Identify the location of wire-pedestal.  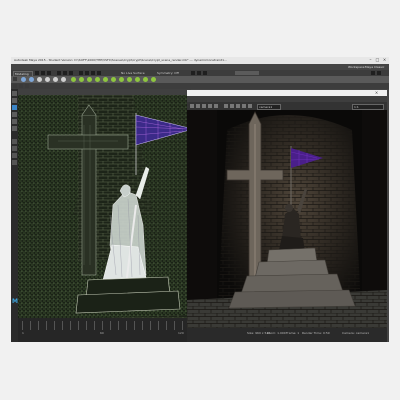
(128, 295).